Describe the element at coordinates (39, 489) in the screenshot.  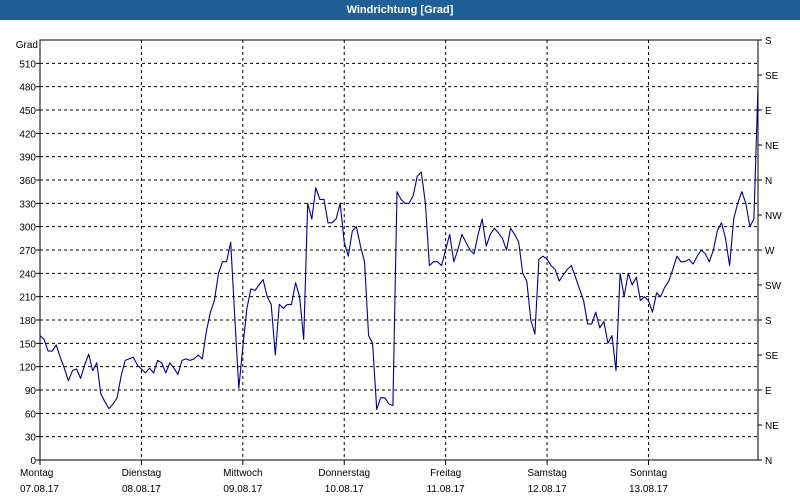
I see `x-tick-date: 07.08.17` at that location.